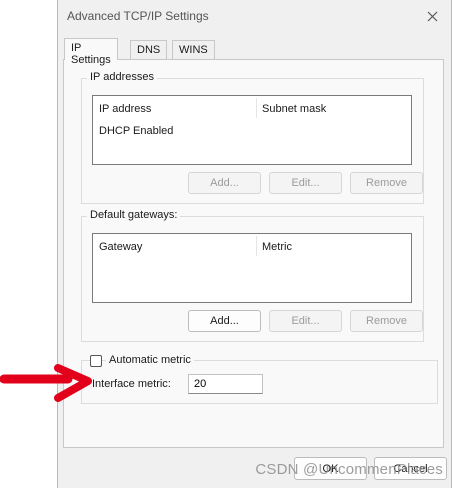  What do you see at coordinates (120, 247) in the screenshot?
I see `column-header-gateway: Gateway` at bounding box center [120, 247].